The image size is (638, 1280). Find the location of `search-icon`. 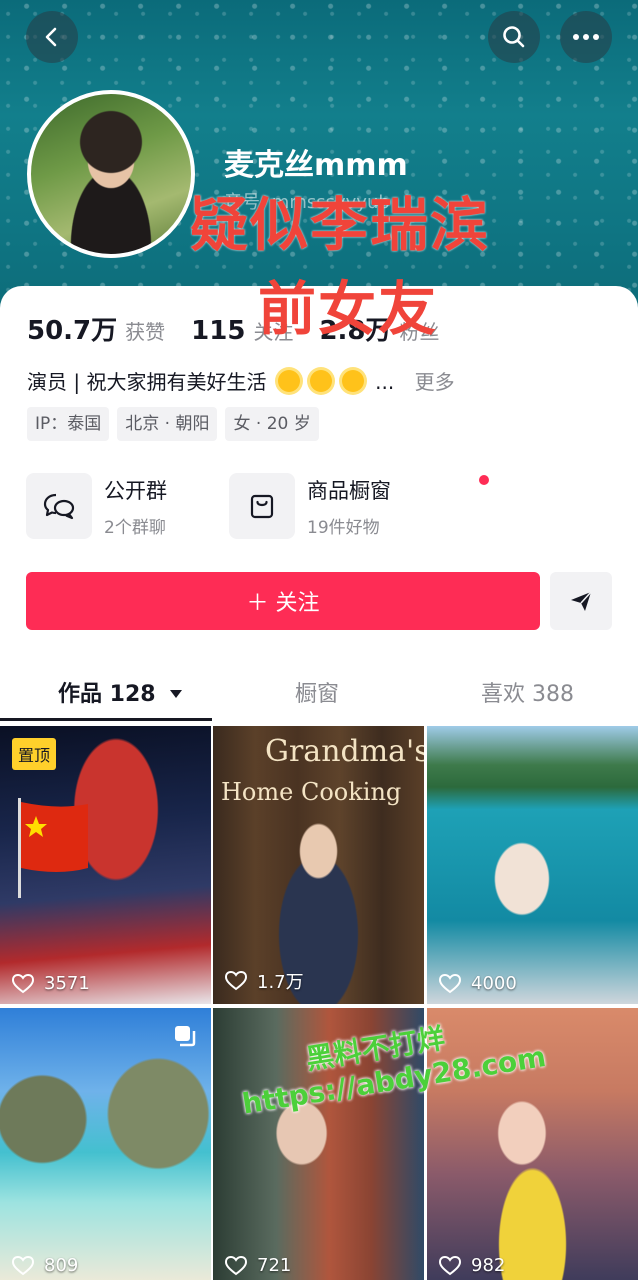

search-icon is located at coordinates (514, 37).